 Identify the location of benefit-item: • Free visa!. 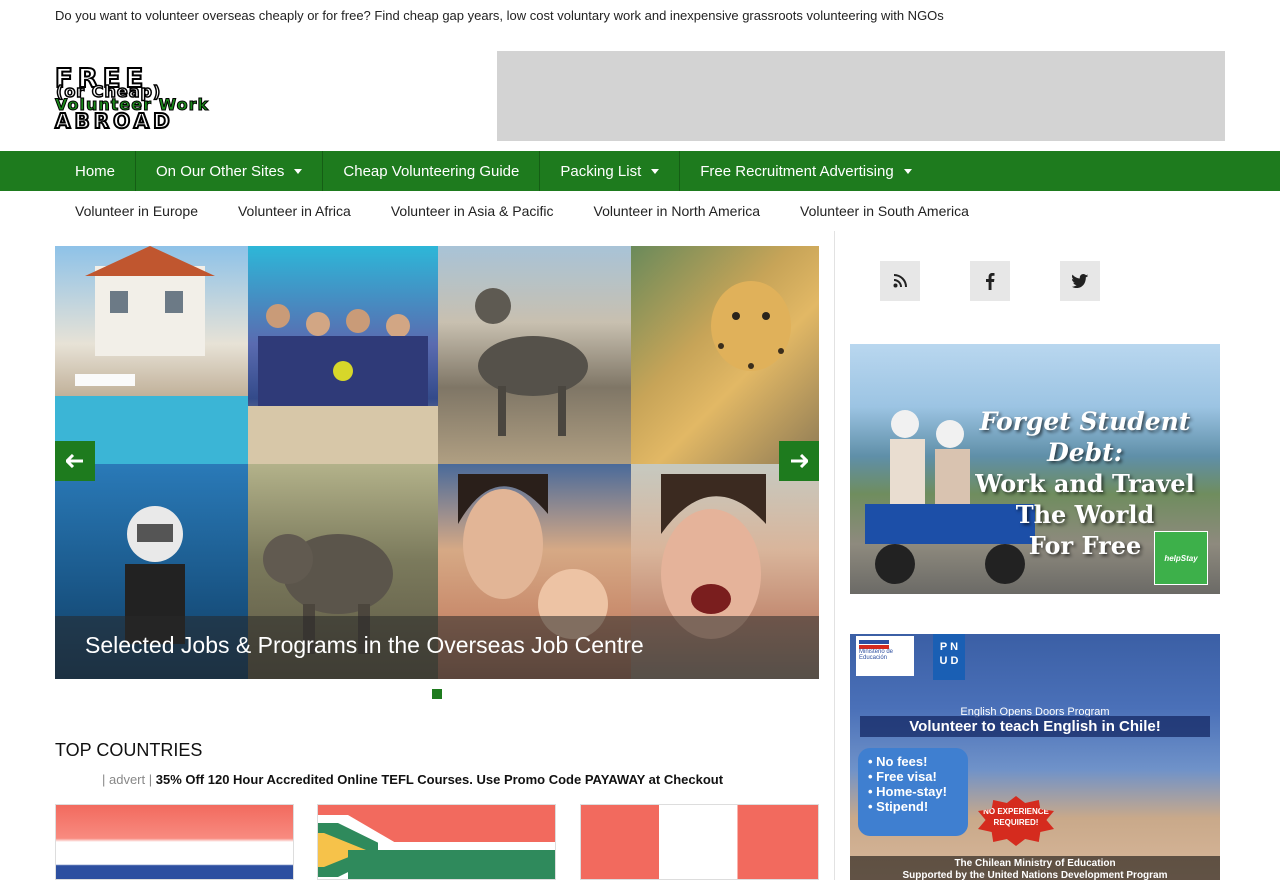
(902, 776).